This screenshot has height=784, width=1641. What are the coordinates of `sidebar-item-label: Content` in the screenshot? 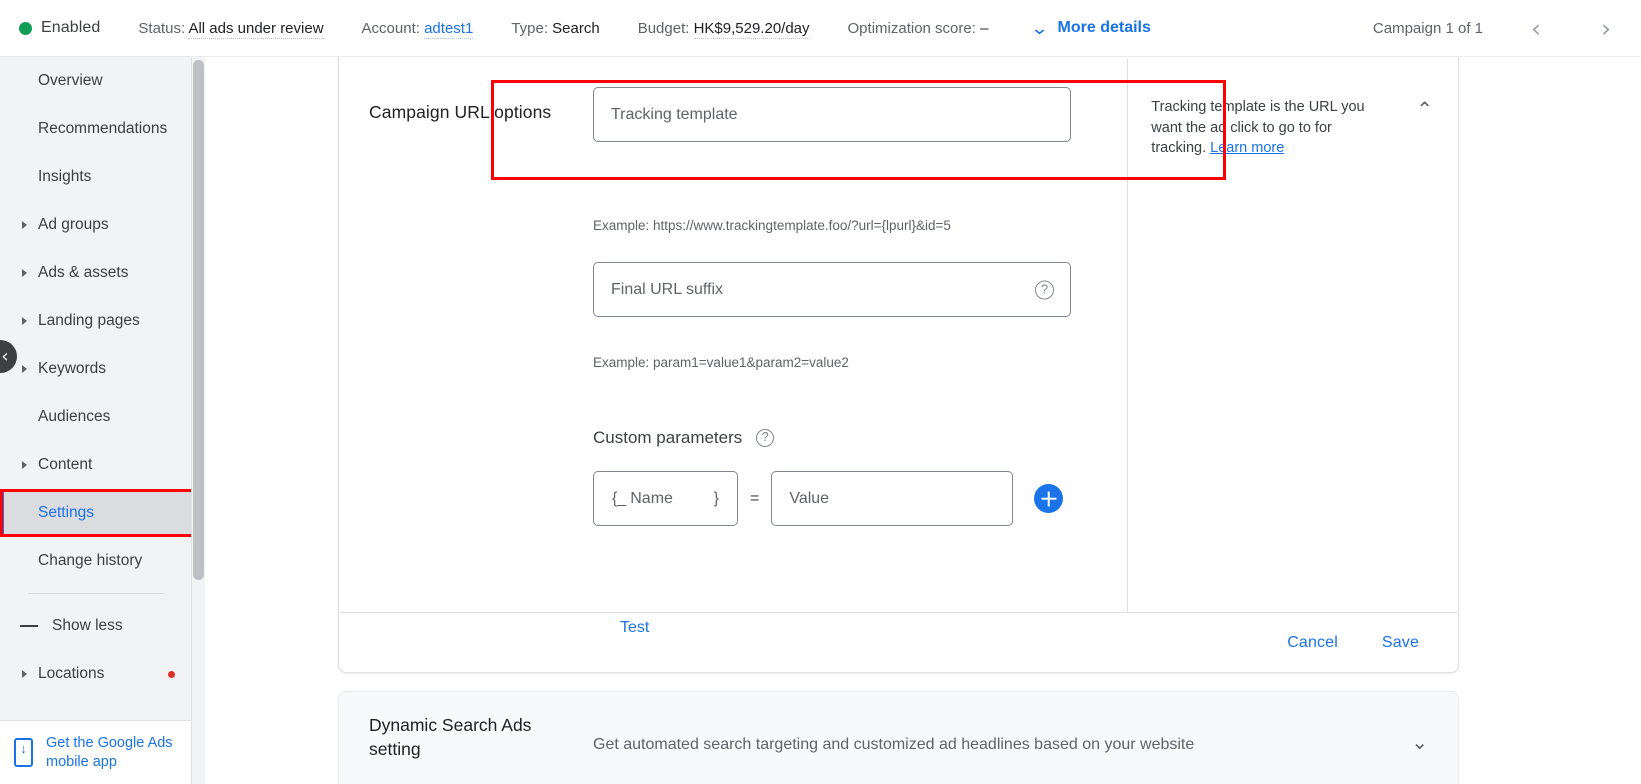 It's located at (65, 464).